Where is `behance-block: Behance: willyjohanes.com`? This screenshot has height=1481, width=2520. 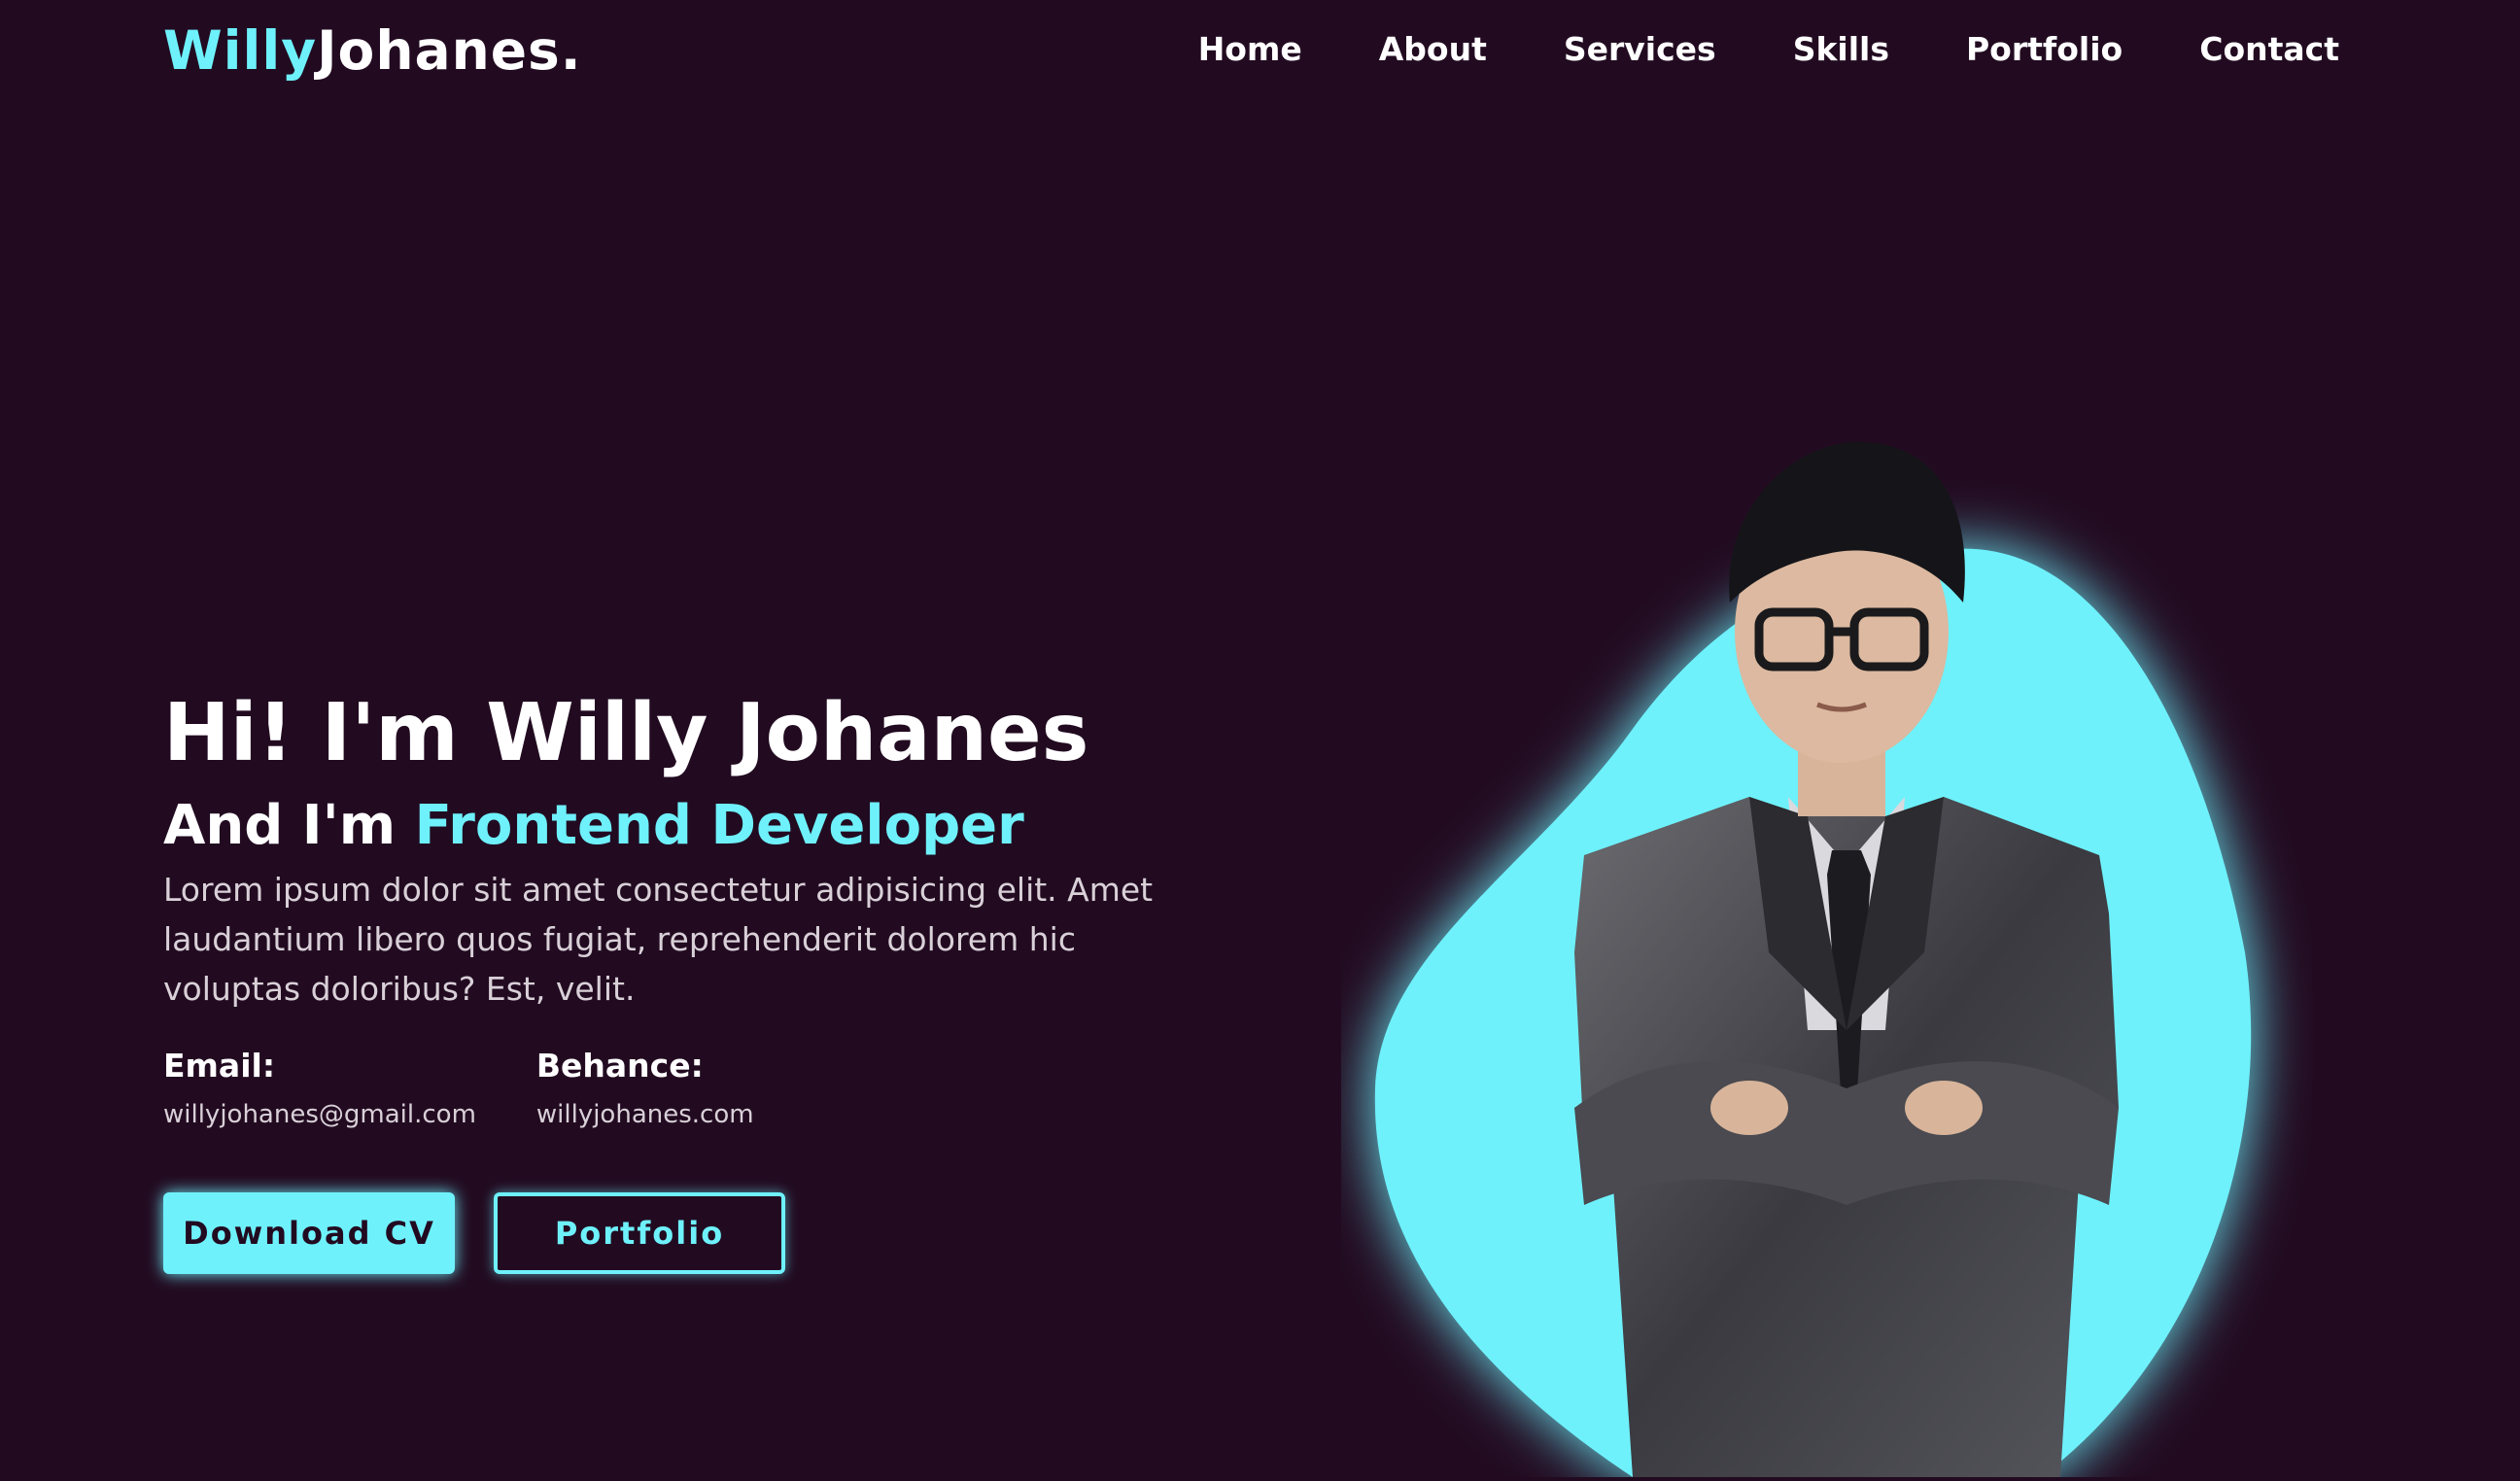 behance-block: Behance: willyjohanes.com is located at coordinates (645, 1089).